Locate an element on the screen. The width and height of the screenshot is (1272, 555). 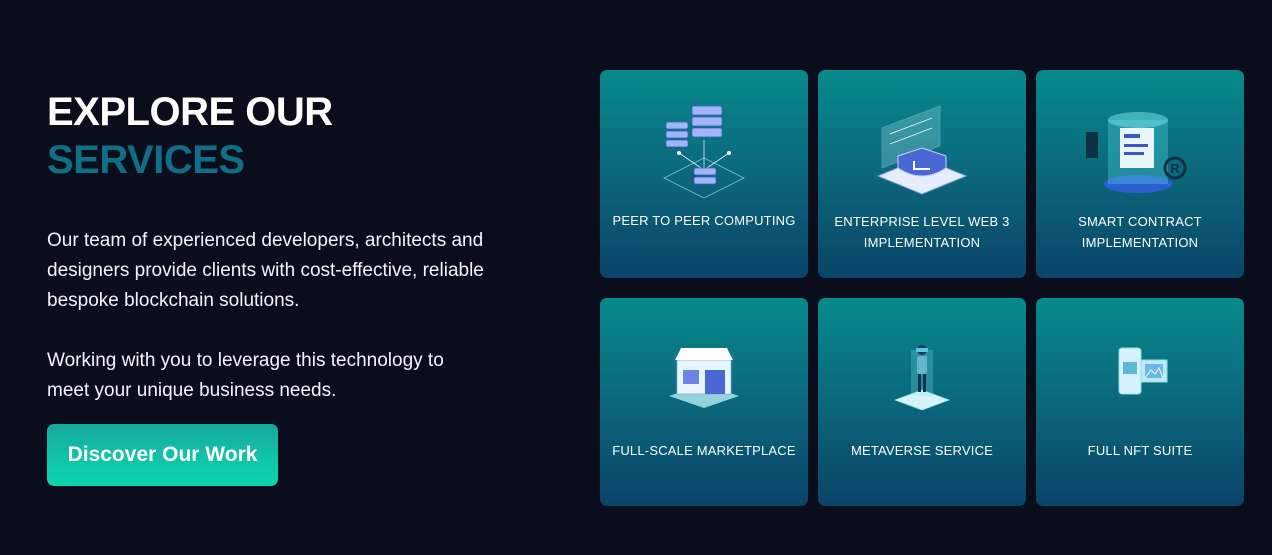
service-card-enterprise-web3: ENTERPRISE LEVEL WEB 3 IMPLEMENTATION is located at coordinates (922, 174).